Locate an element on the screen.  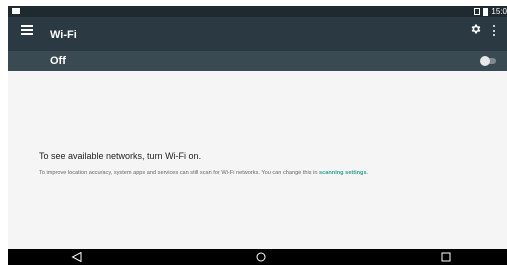
menu-icon is located at coordinates (27, 30).